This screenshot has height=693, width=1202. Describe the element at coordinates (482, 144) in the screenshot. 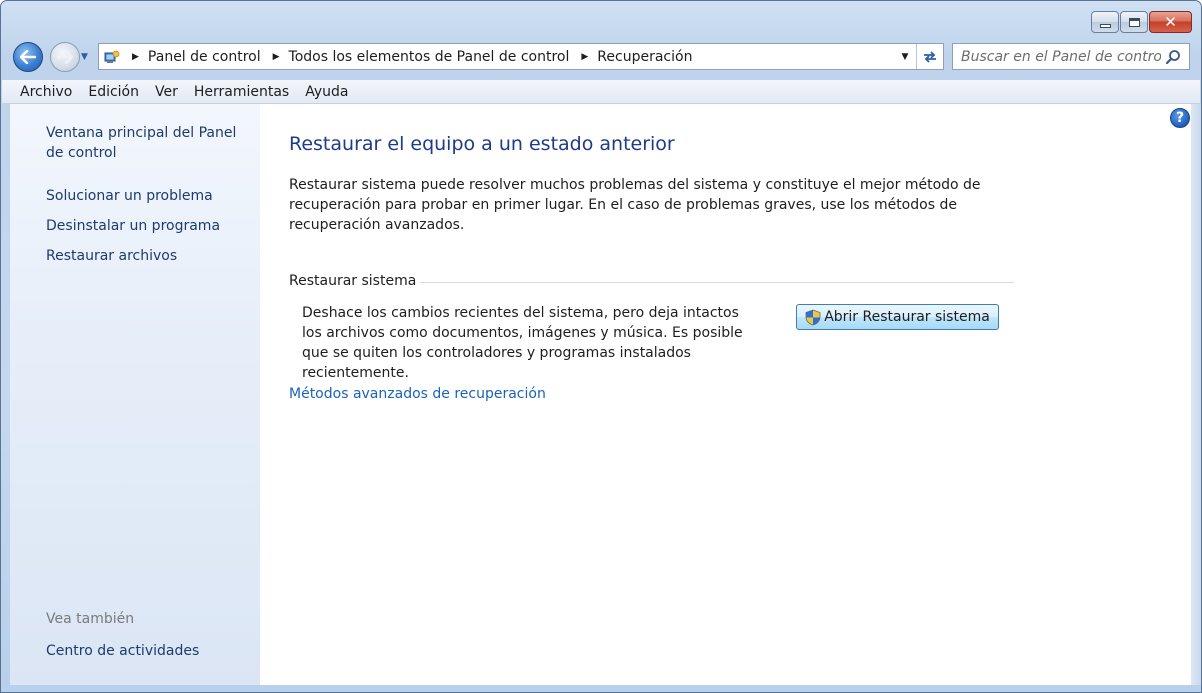

I see `page-title: Restaurar el equipo a un estado anterior` at that location.